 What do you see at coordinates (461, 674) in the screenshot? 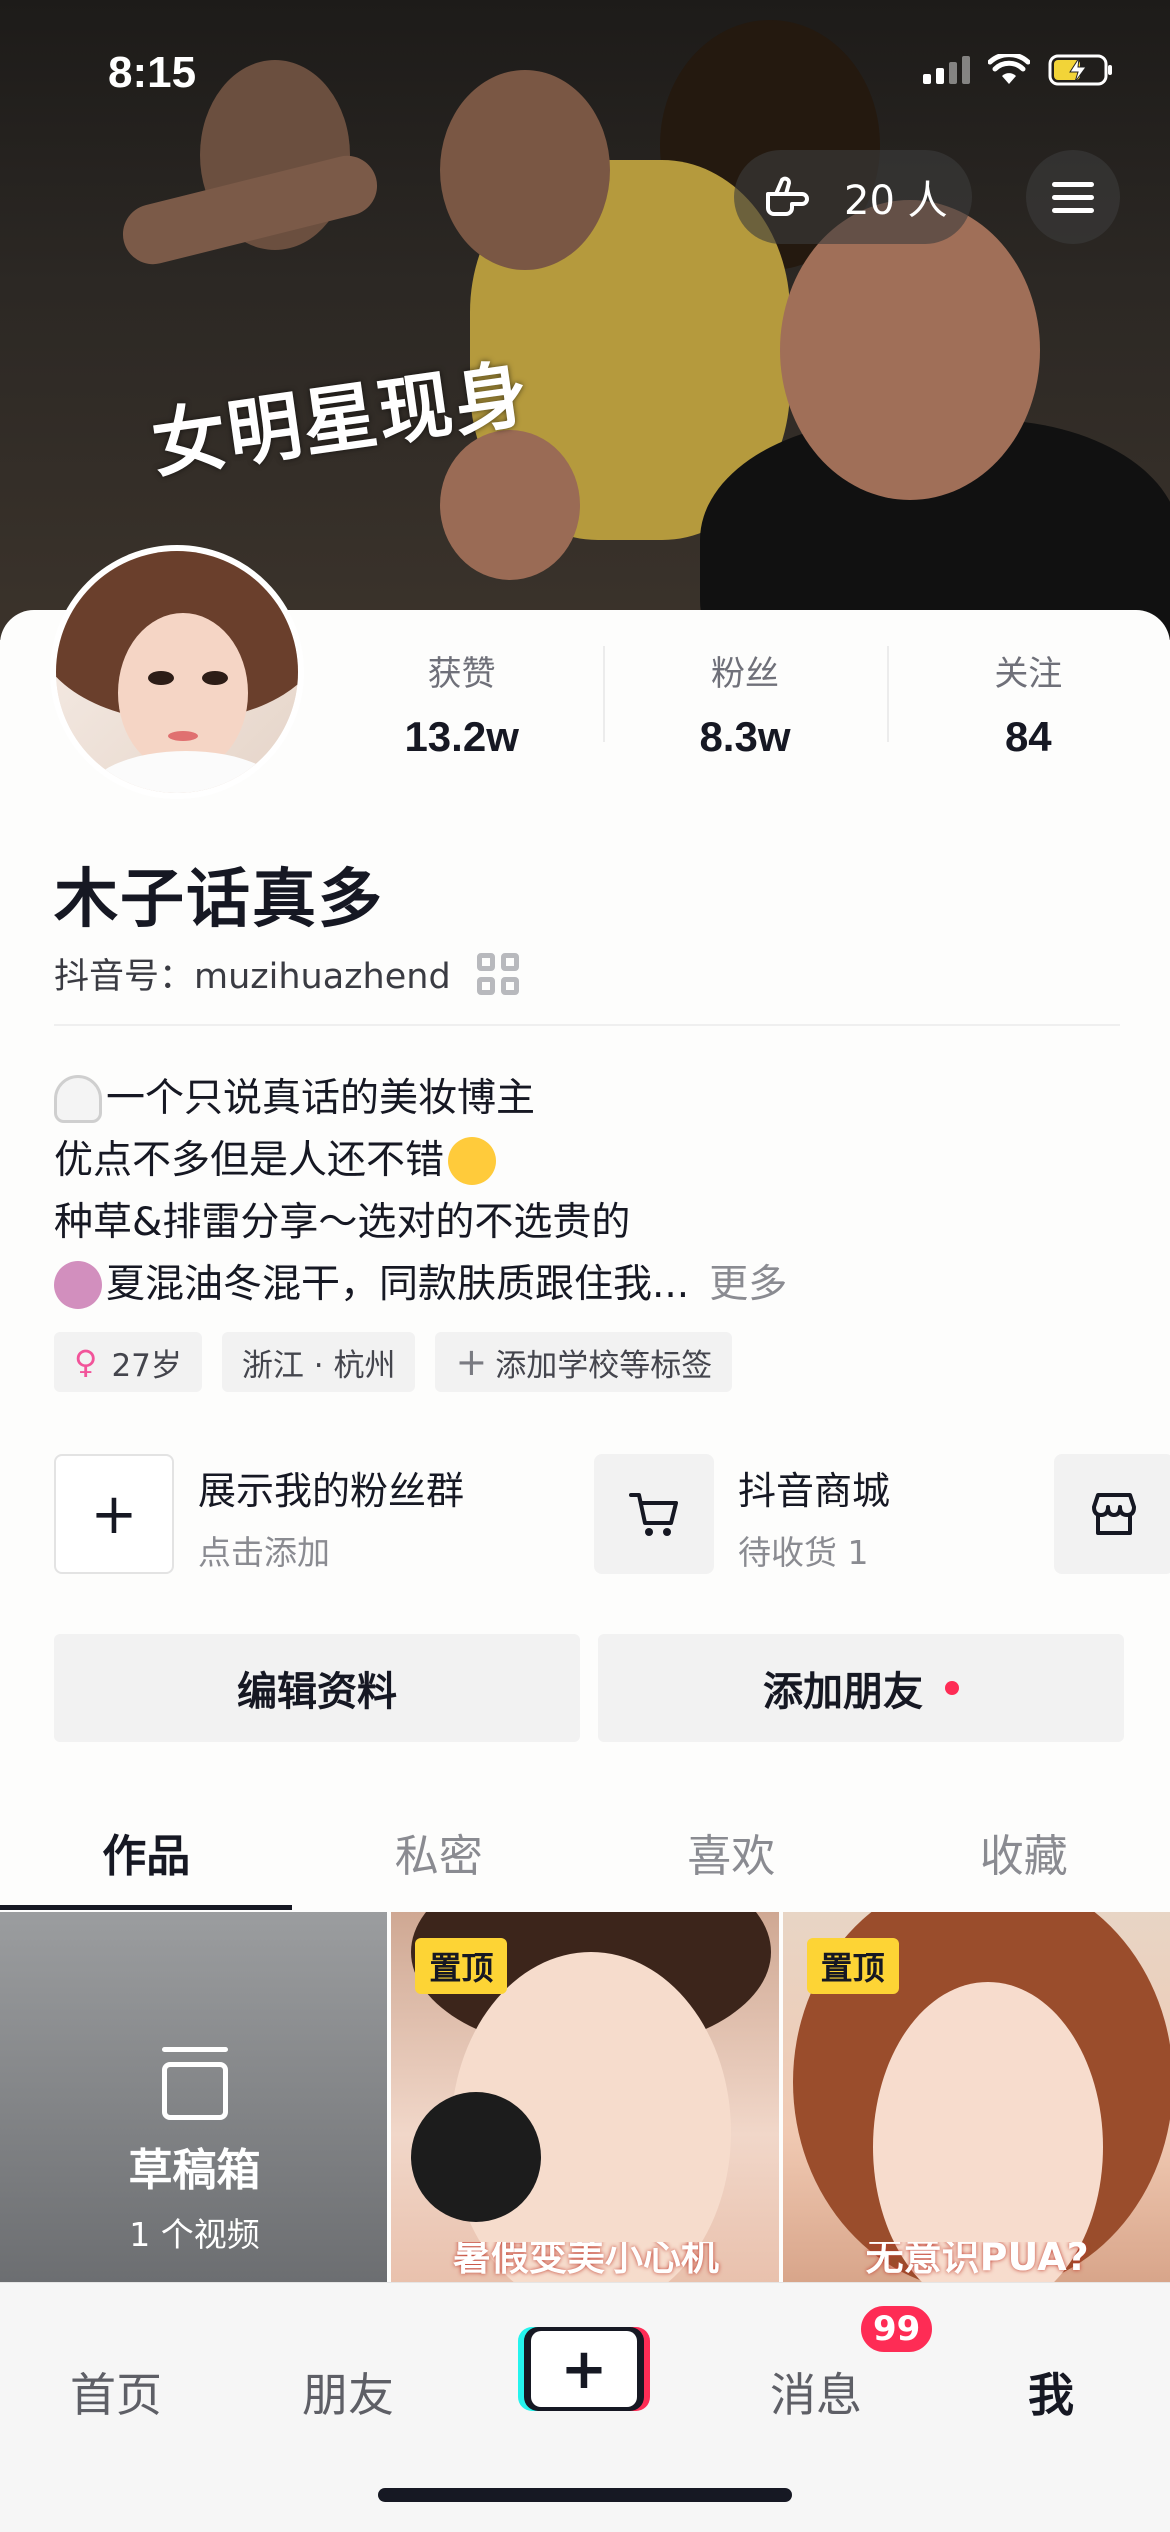
I see `stat-label: 获赞` at bounding box center [461, 674].